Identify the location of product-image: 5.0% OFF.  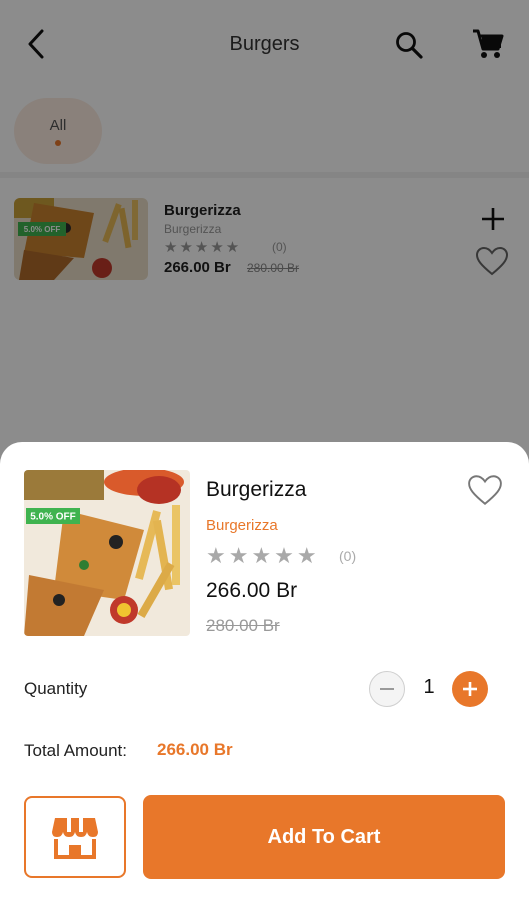
(107, 553).